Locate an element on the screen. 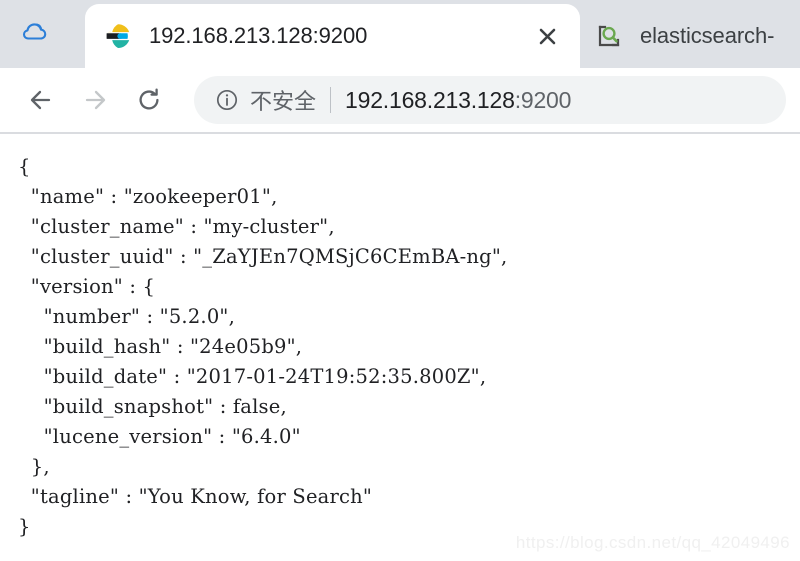 Image resolution: width=800 pixels, height=561 pixels. tab-elasticsearch-head: elasticsearch- is located at coordinates (682, 36).